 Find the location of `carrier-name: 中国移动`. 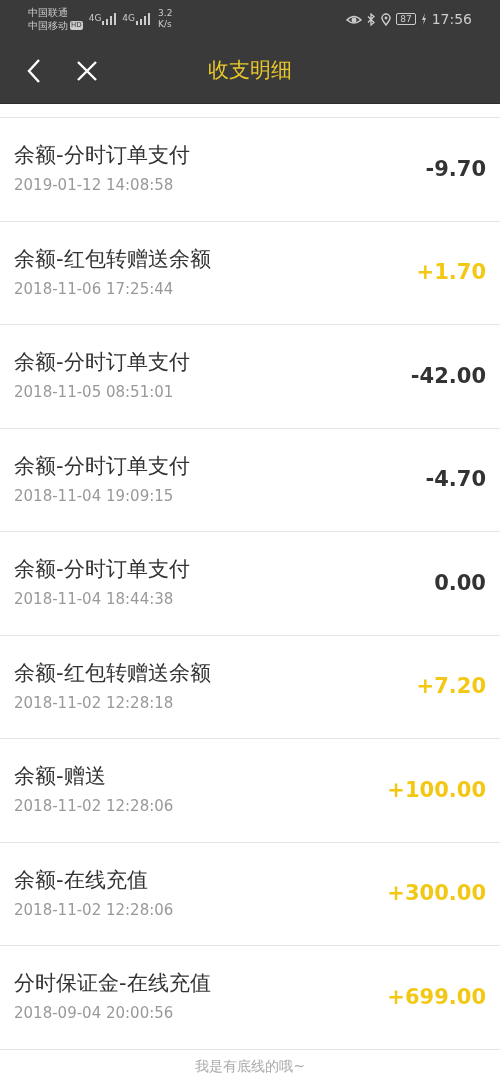

carrier-name: 中国移动 is located at coordinates (48, 25).